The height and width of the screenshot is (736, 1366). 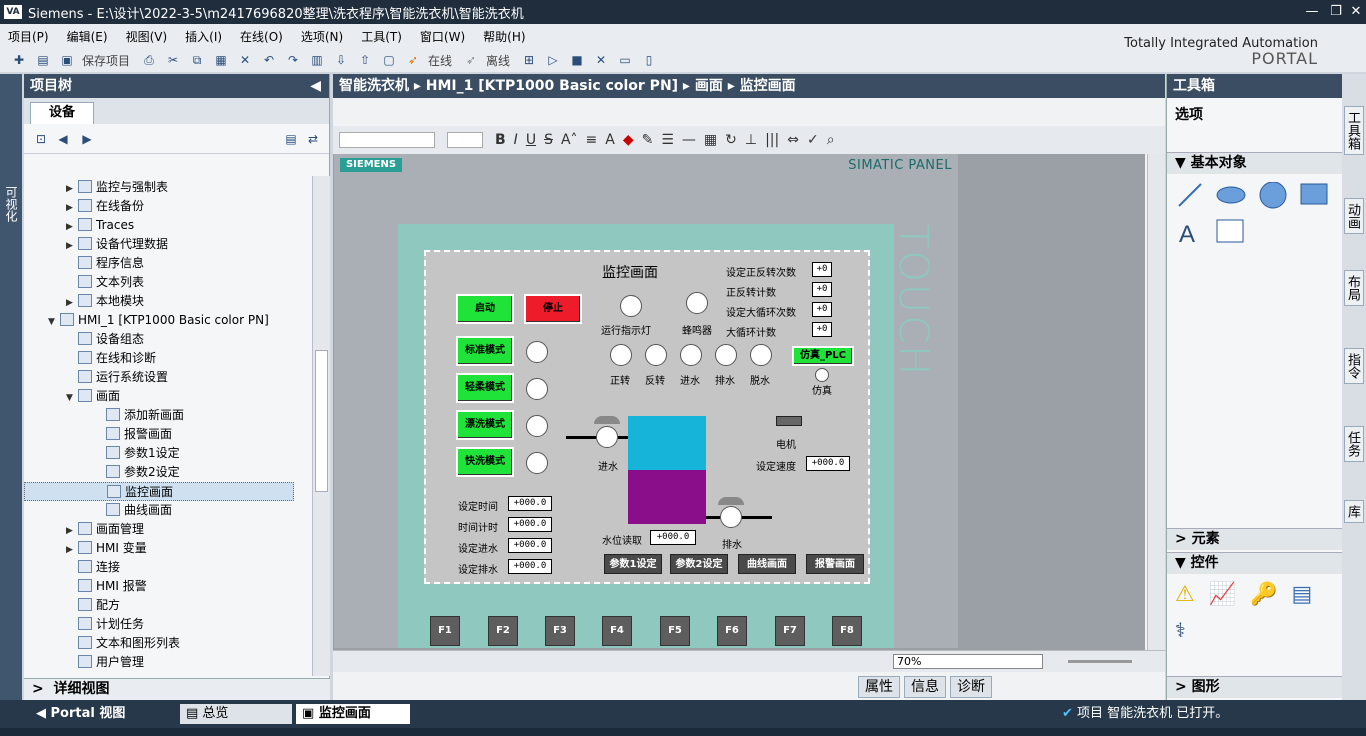 I want to click on go-offline-button: 离线, so click(x=498, y=60).